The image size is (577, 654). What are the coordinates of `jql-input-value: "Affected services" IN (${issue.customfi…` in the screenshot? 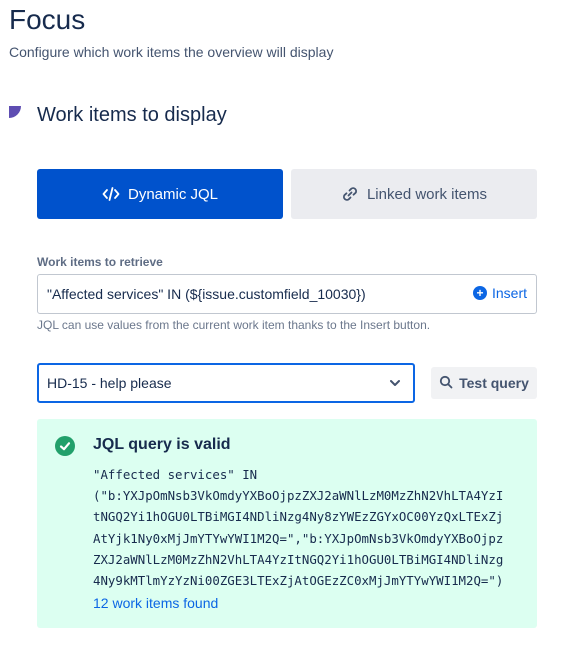 It's located at (206, 294).